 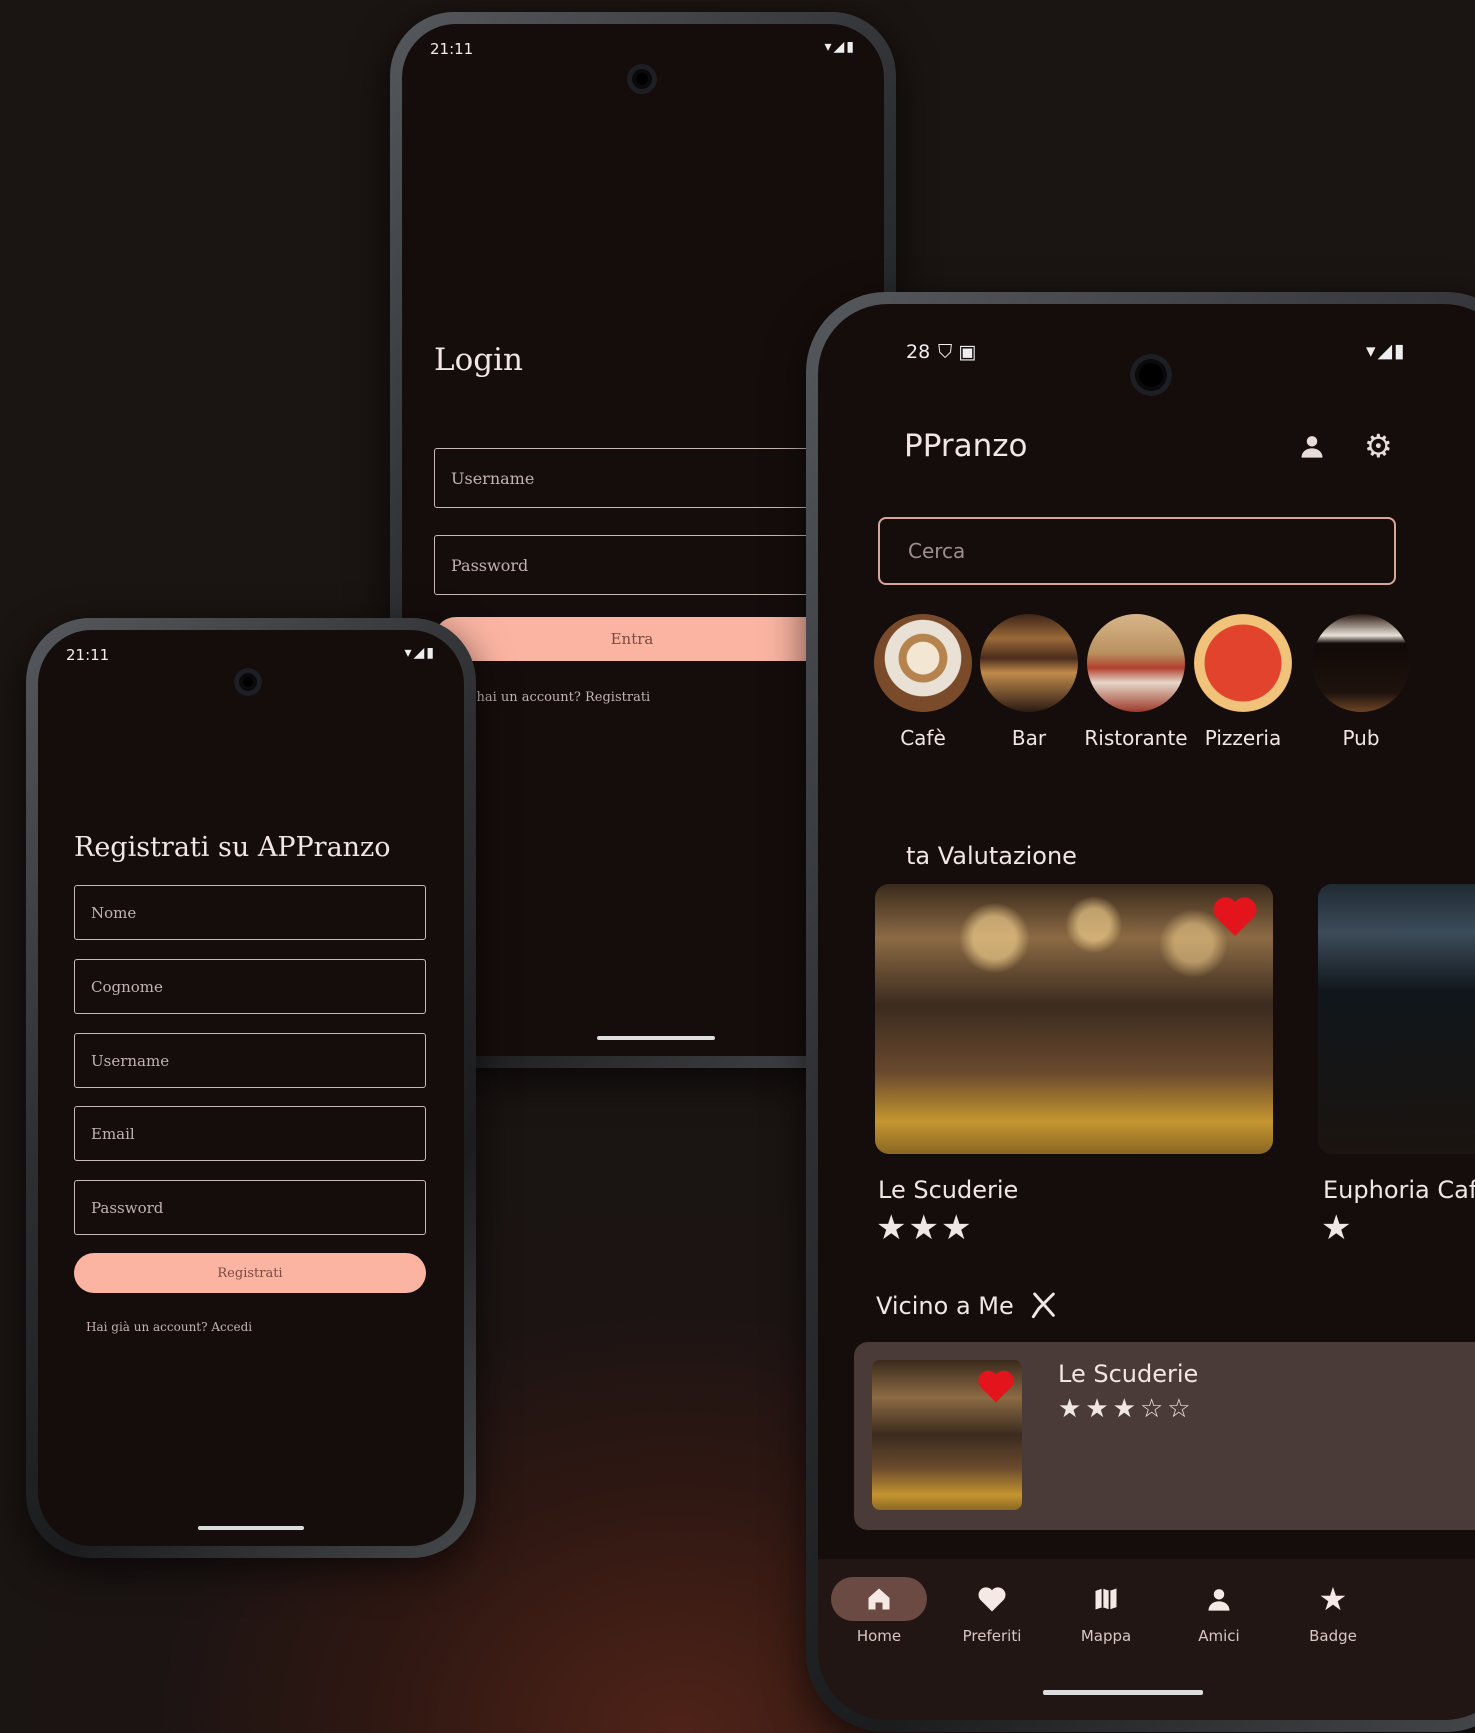 I want to click on category-cafe: Cafè, so click(x=923, y=682).